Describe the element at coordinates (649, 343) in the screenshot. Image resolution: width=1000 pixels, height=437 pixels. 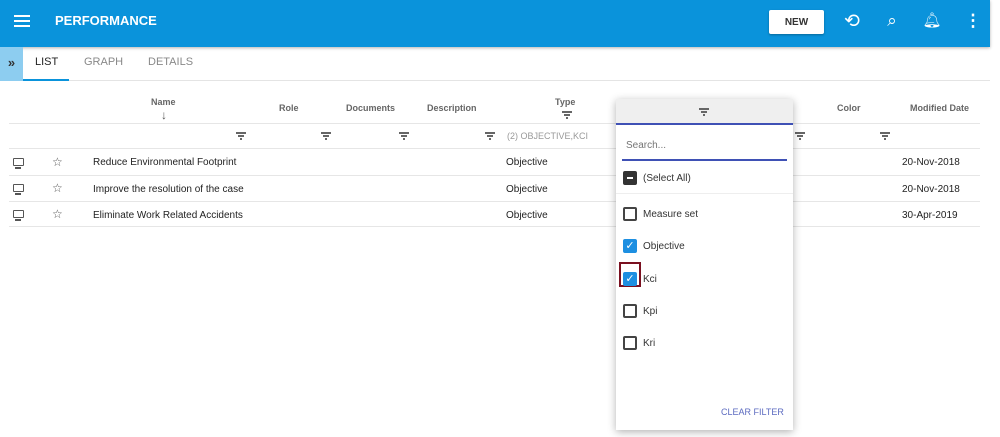
I see `option-label: Kri` at that location.